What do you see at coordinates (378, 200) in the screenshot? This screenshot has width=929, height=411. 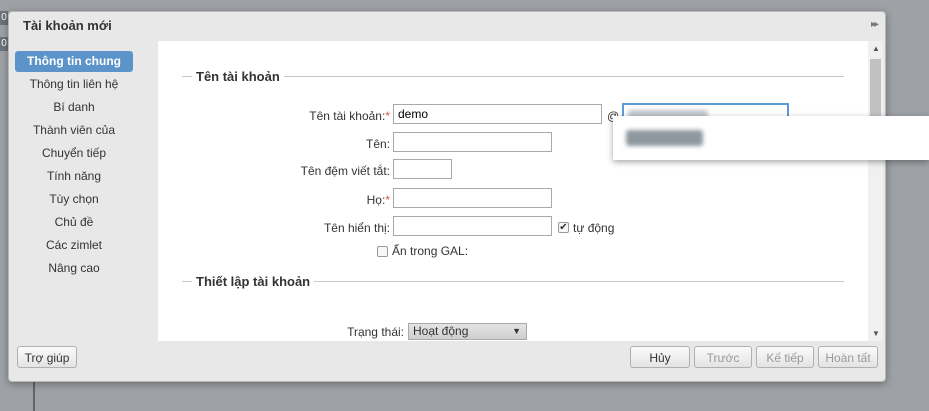 I see `last-name-label: Họ:*` at bounding box center [378, 200].